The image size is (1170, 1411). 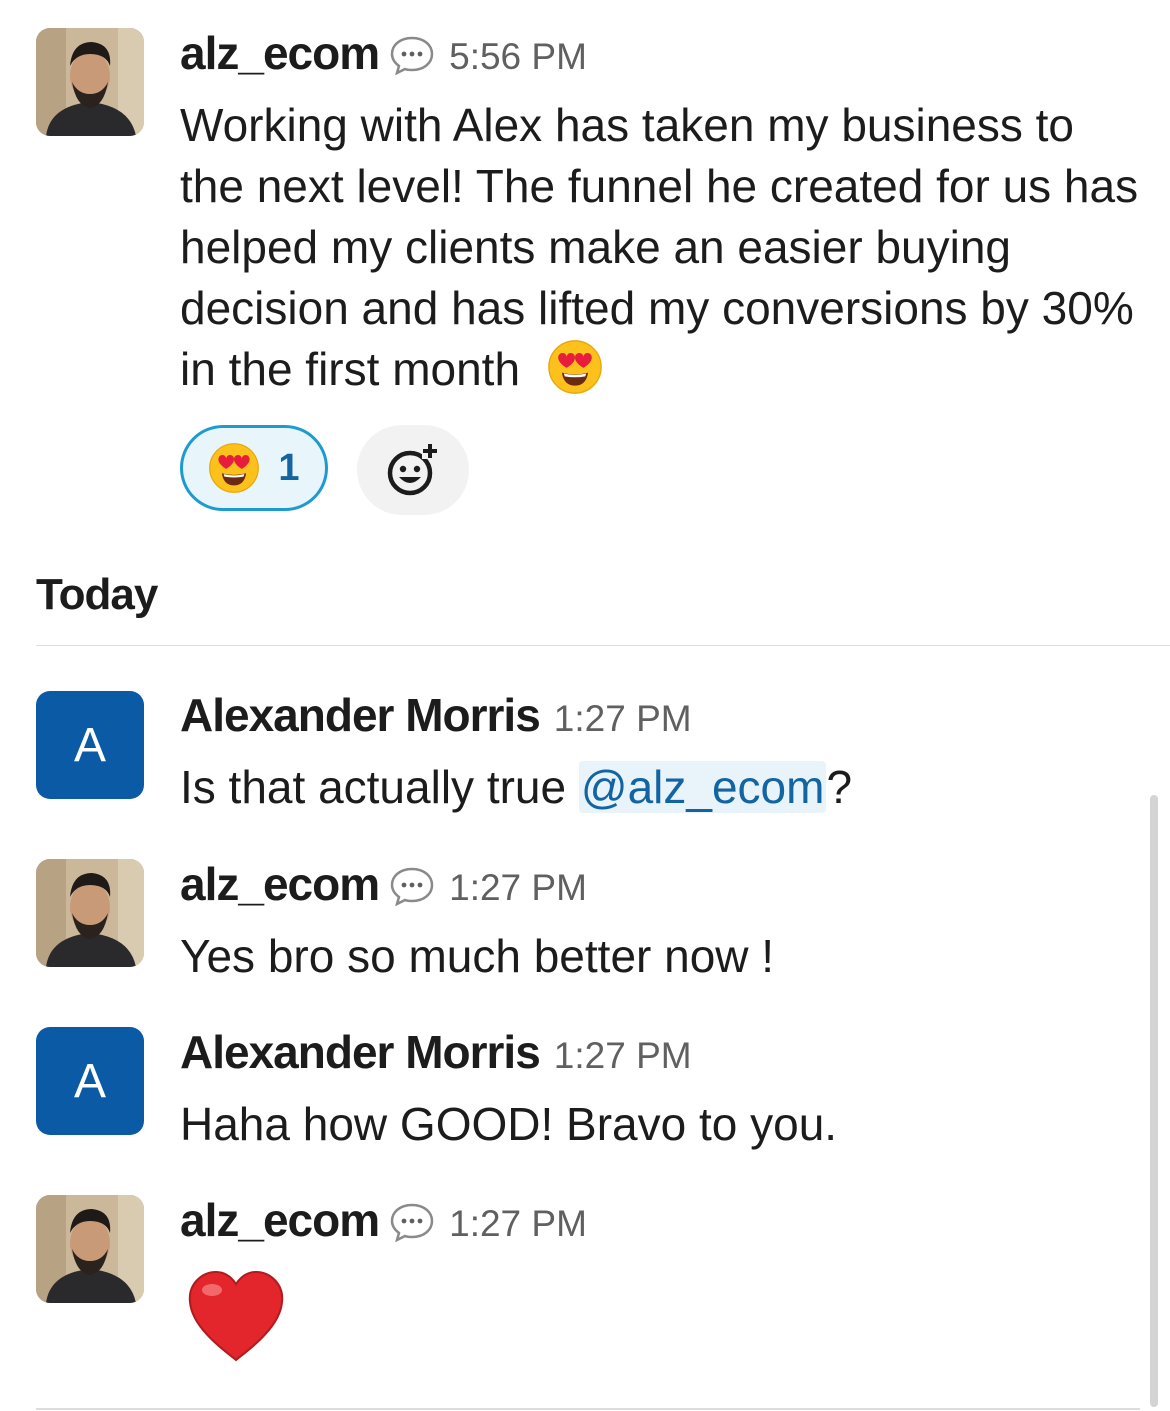 What do you see at coordinates (383, 56) in the screenshot?
I see `message-header: alz_ecom 5:56 PM` at bounding box center [383, 56].